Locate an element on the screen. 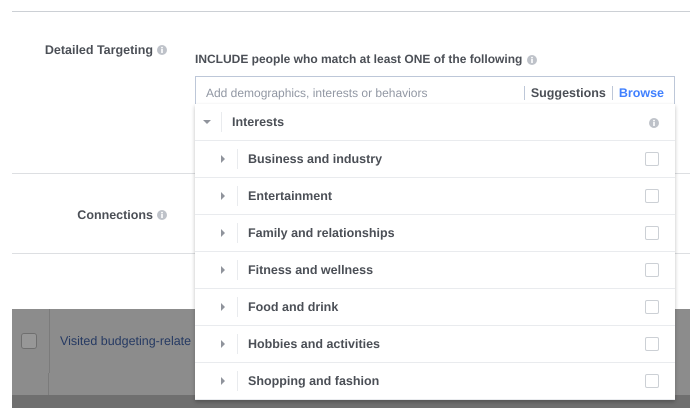 This screenshot has height=408, width=690. section-label: Detailed Targeting is located at coordinates (98, 50).